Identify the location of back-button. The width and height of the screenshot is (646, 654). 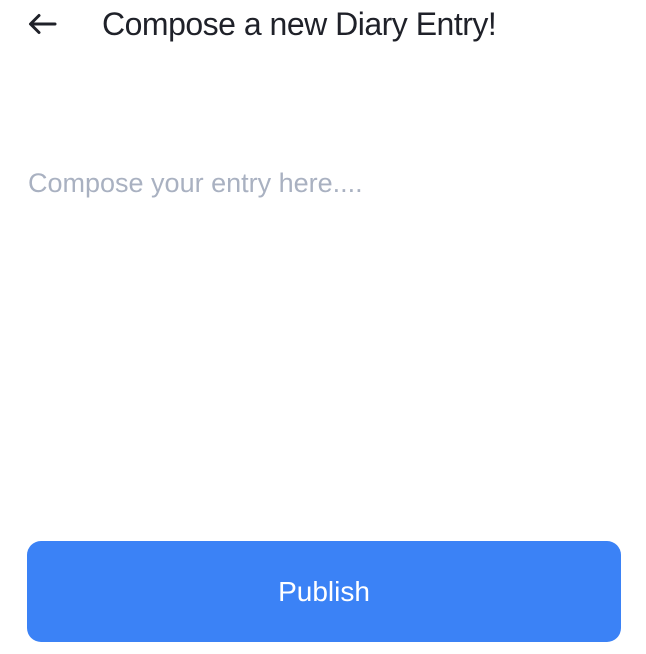
(42, 24).